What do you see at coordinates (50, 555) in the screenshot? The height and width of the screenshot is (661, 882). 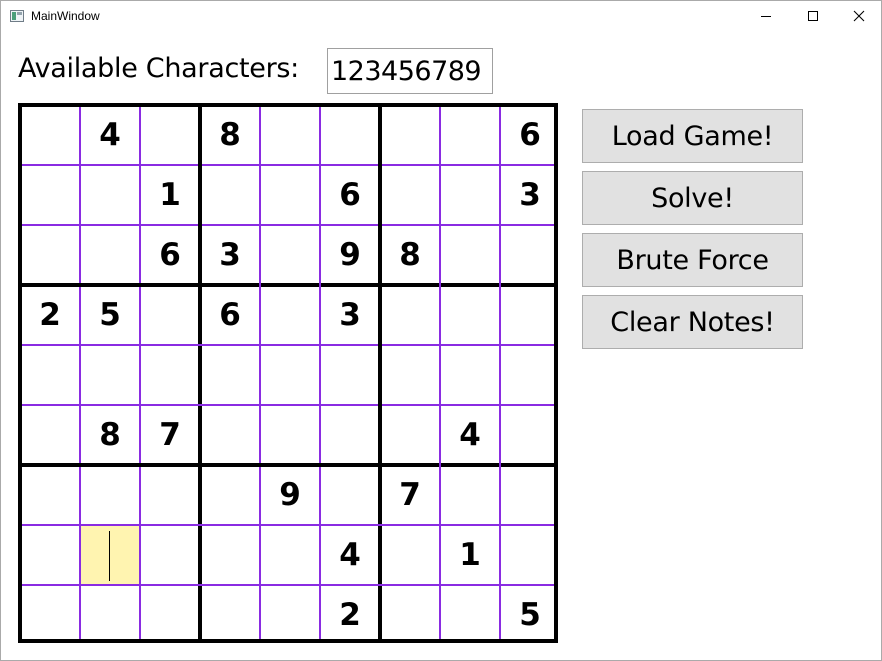 I see `sudoku-cell-r8-c1` at bounding box center [50, 555].